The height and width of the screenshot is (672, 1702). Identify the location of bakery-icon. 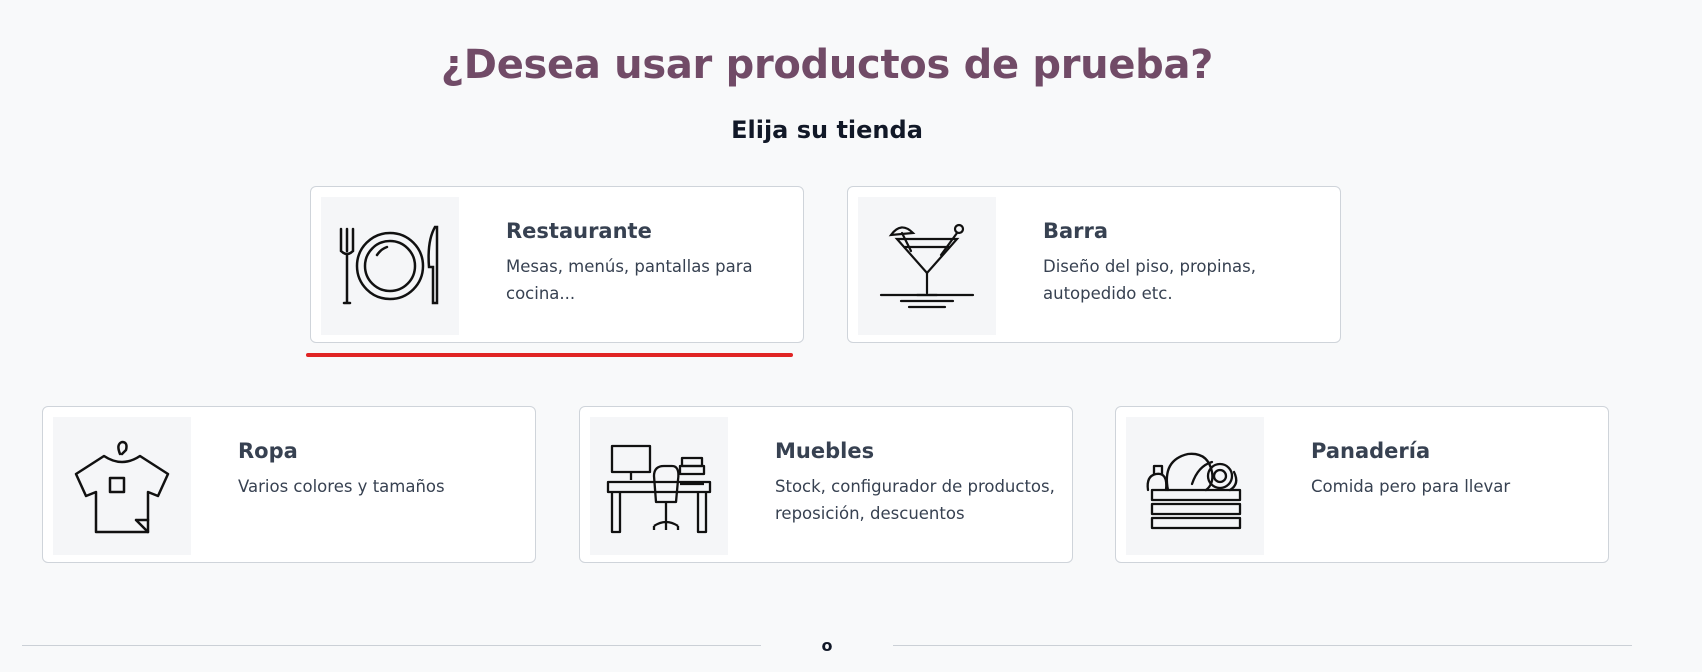
(1195, 486).